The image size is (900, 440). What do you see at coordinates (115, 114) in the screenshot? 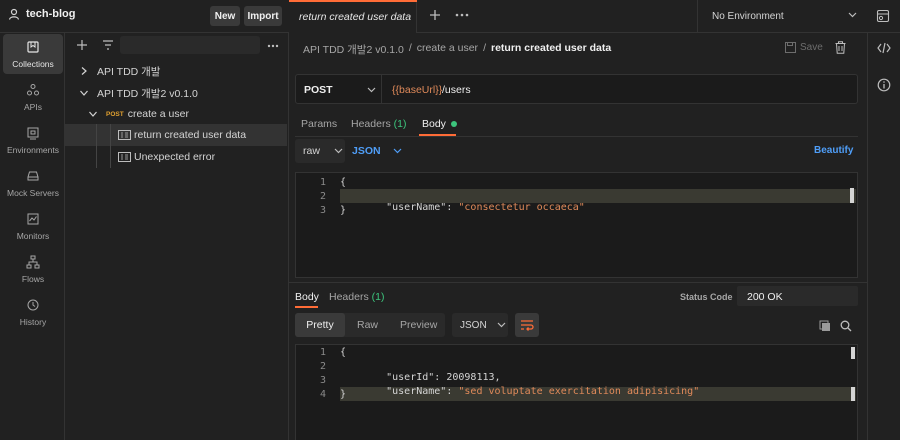
I see `method-badge-post: POST` at bounding box center [115, 114].